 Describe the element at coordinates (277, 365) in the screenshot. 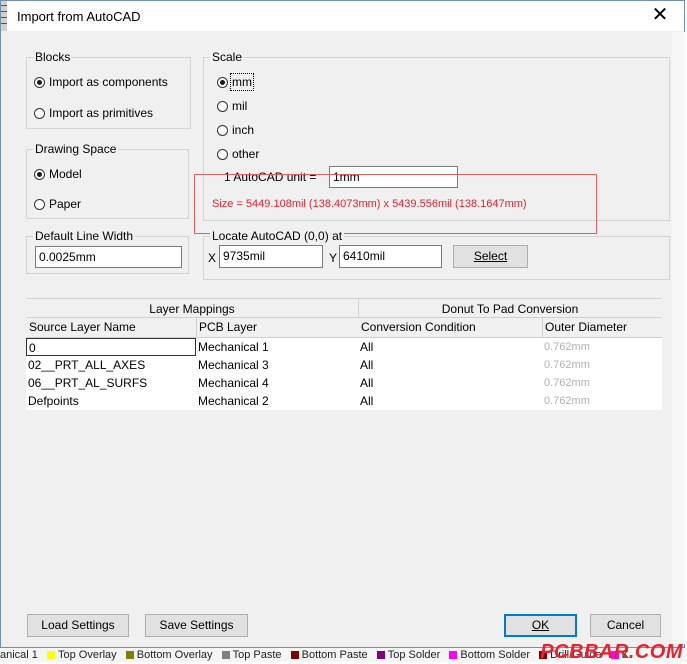

I see `pcb-layer-cell: Mechanical 3` at that location.